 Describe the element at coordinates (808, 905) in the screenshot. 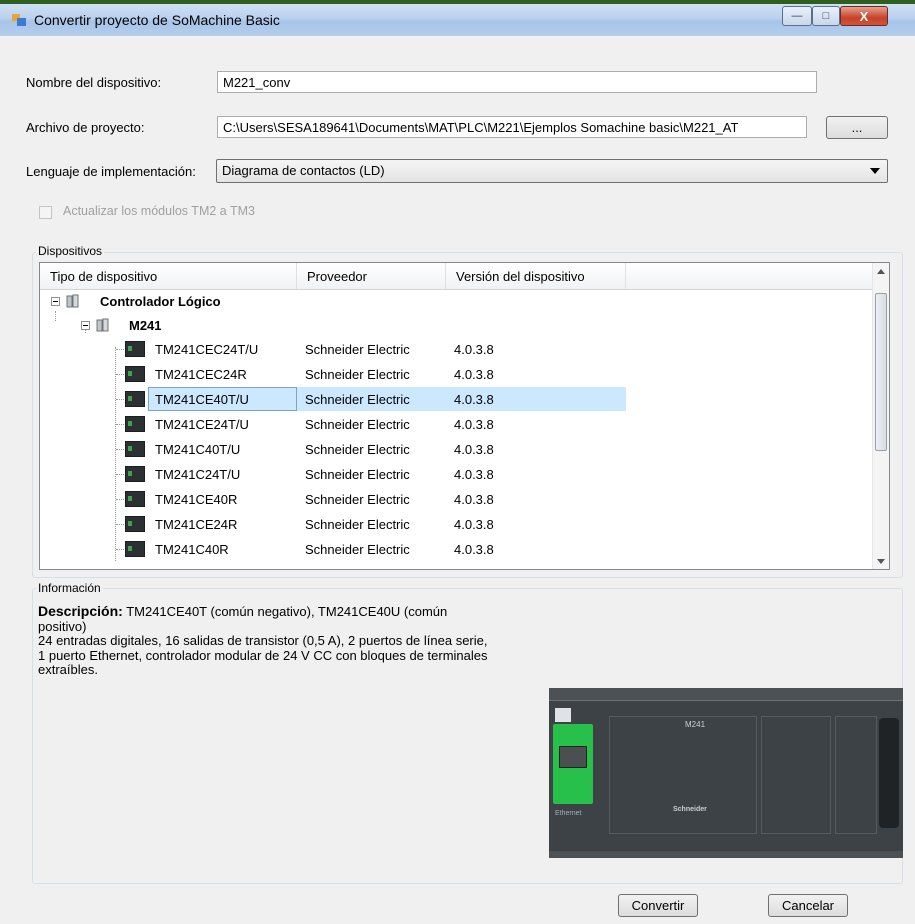

I see `cancel-button: Cancelar` at that location.